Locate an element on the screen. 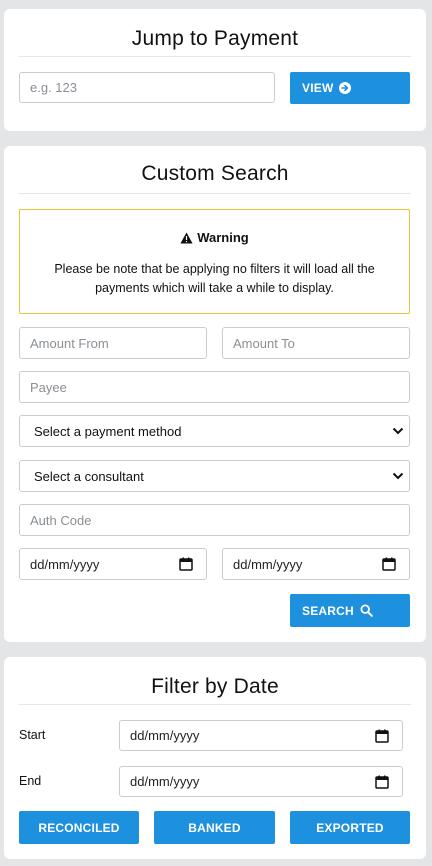  date-from-value: dd/mm/yyyy is located at coordinates (65, 564).